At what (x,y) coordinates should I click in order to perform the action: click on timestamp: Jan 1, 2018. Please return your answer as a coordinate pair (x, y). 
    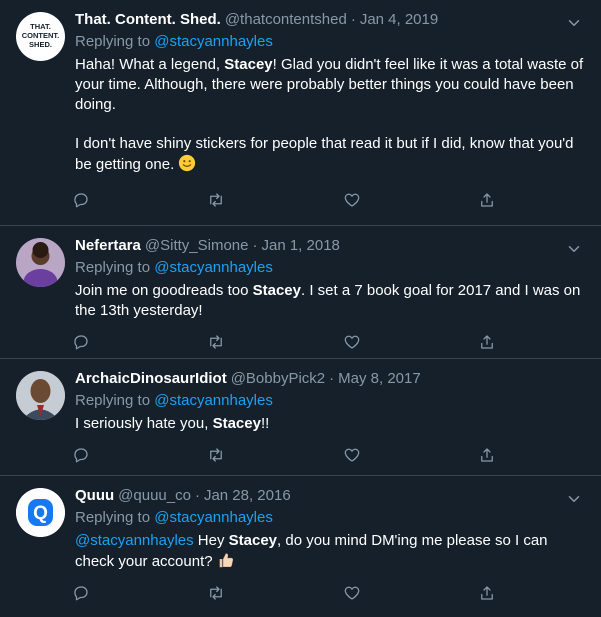
    Looking at the image, I should click on (300, 246).